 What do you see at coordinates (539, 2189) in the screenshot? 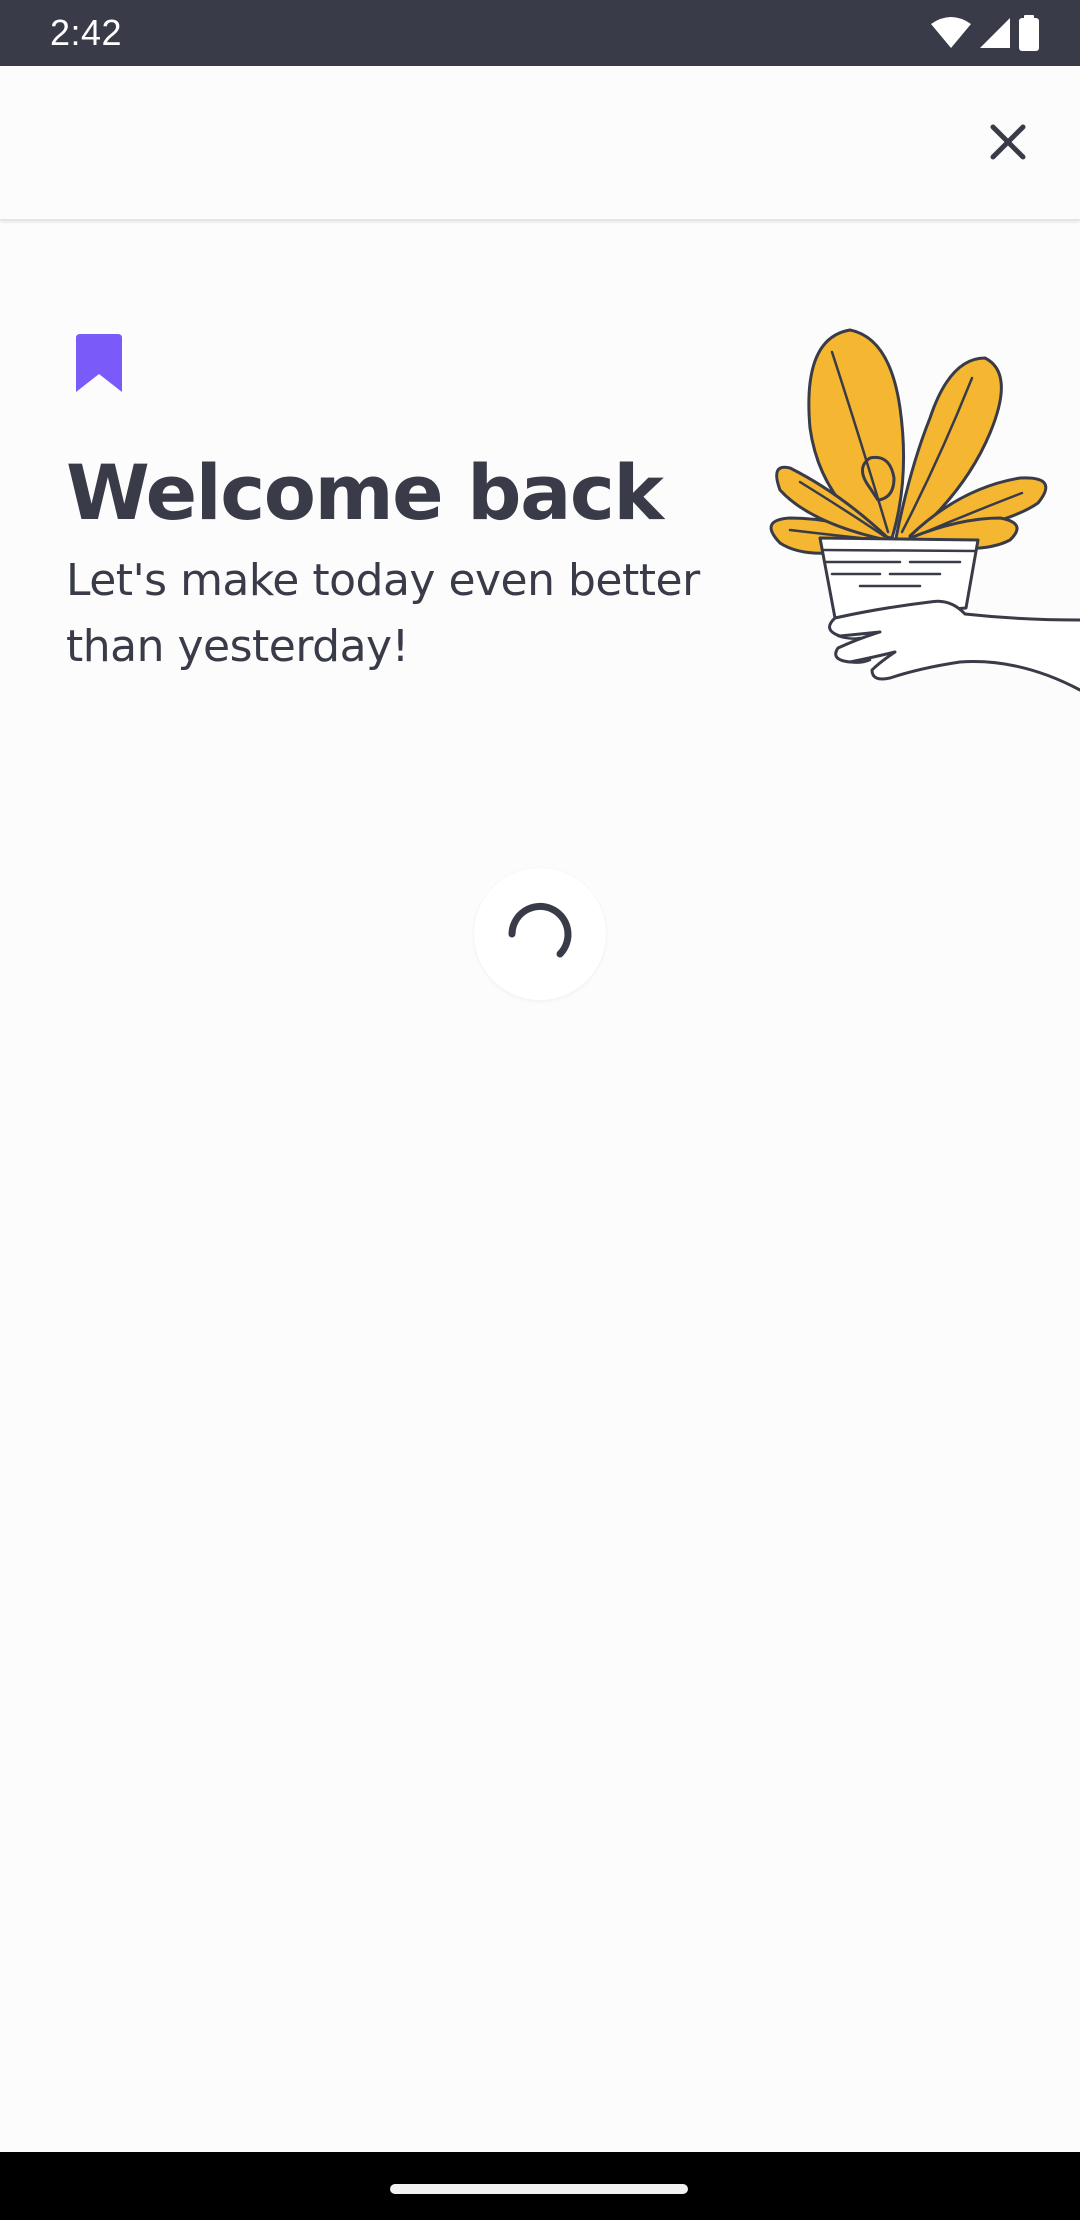
I see `home-indicator` at bounding box center [539, 2189].